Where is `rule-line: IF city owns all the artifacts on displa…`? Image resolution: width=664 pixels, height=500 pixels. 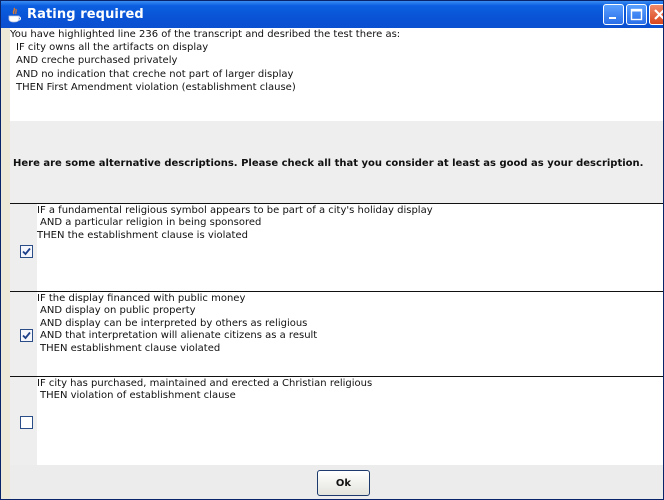
rule-line: IF city owns all the artifacts on displa… is located at coordinates (112, 48).